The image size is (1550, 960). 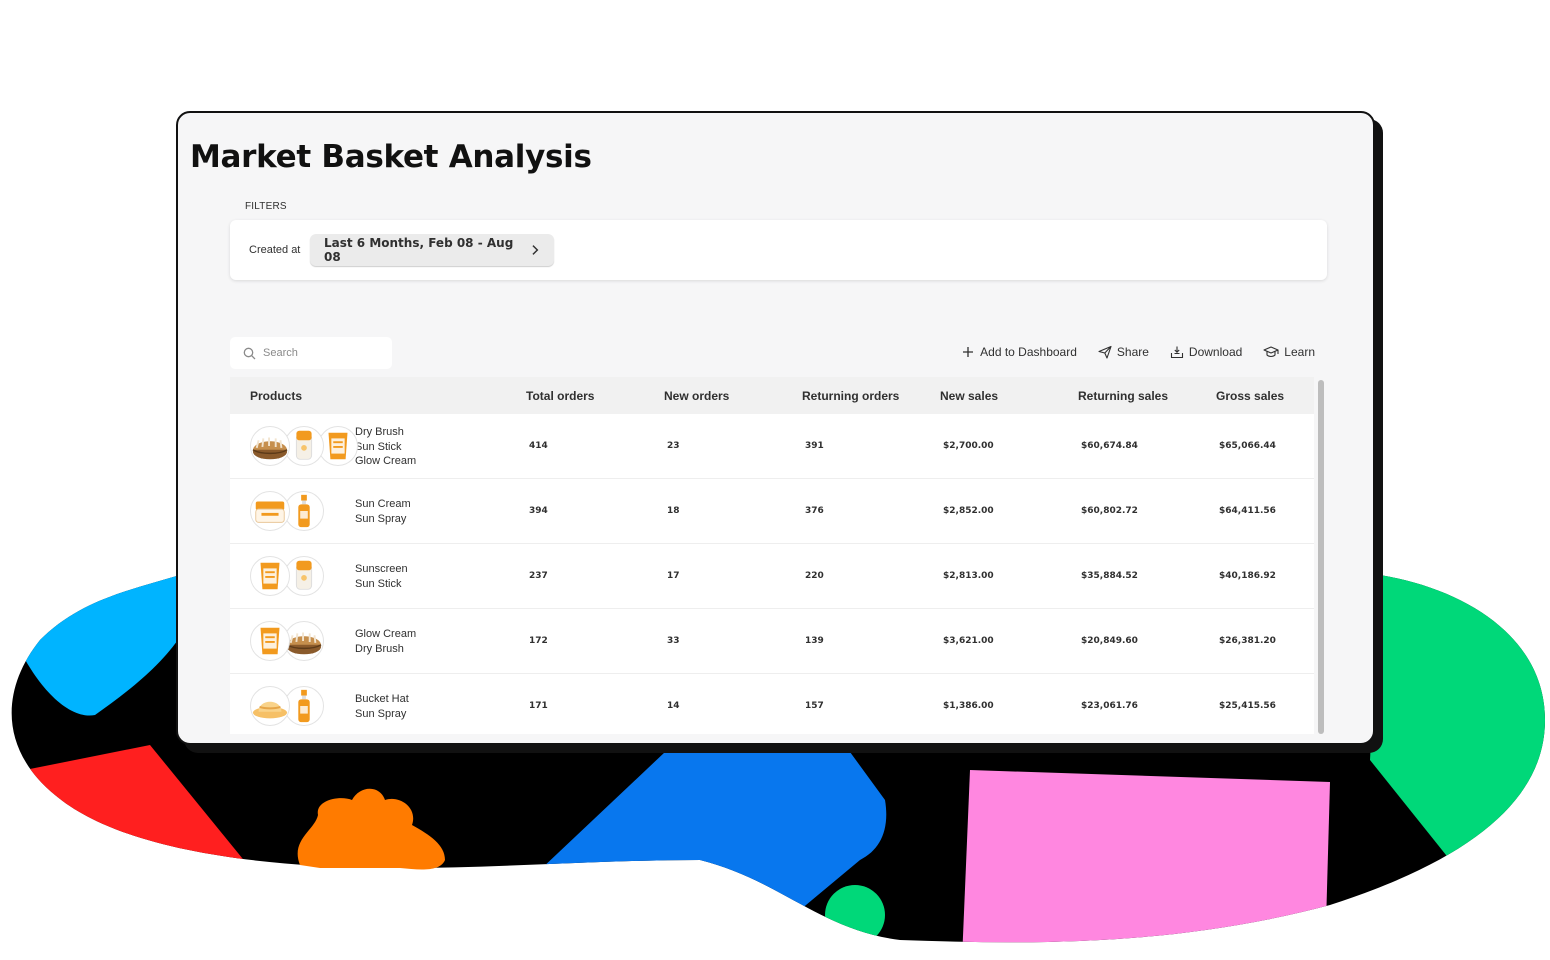 What do you see at coordinates (1028, 352) in the screenshot?
I see `add-to-dashboard-label: Add to Dashboard` at bounding box center [1028, 352].